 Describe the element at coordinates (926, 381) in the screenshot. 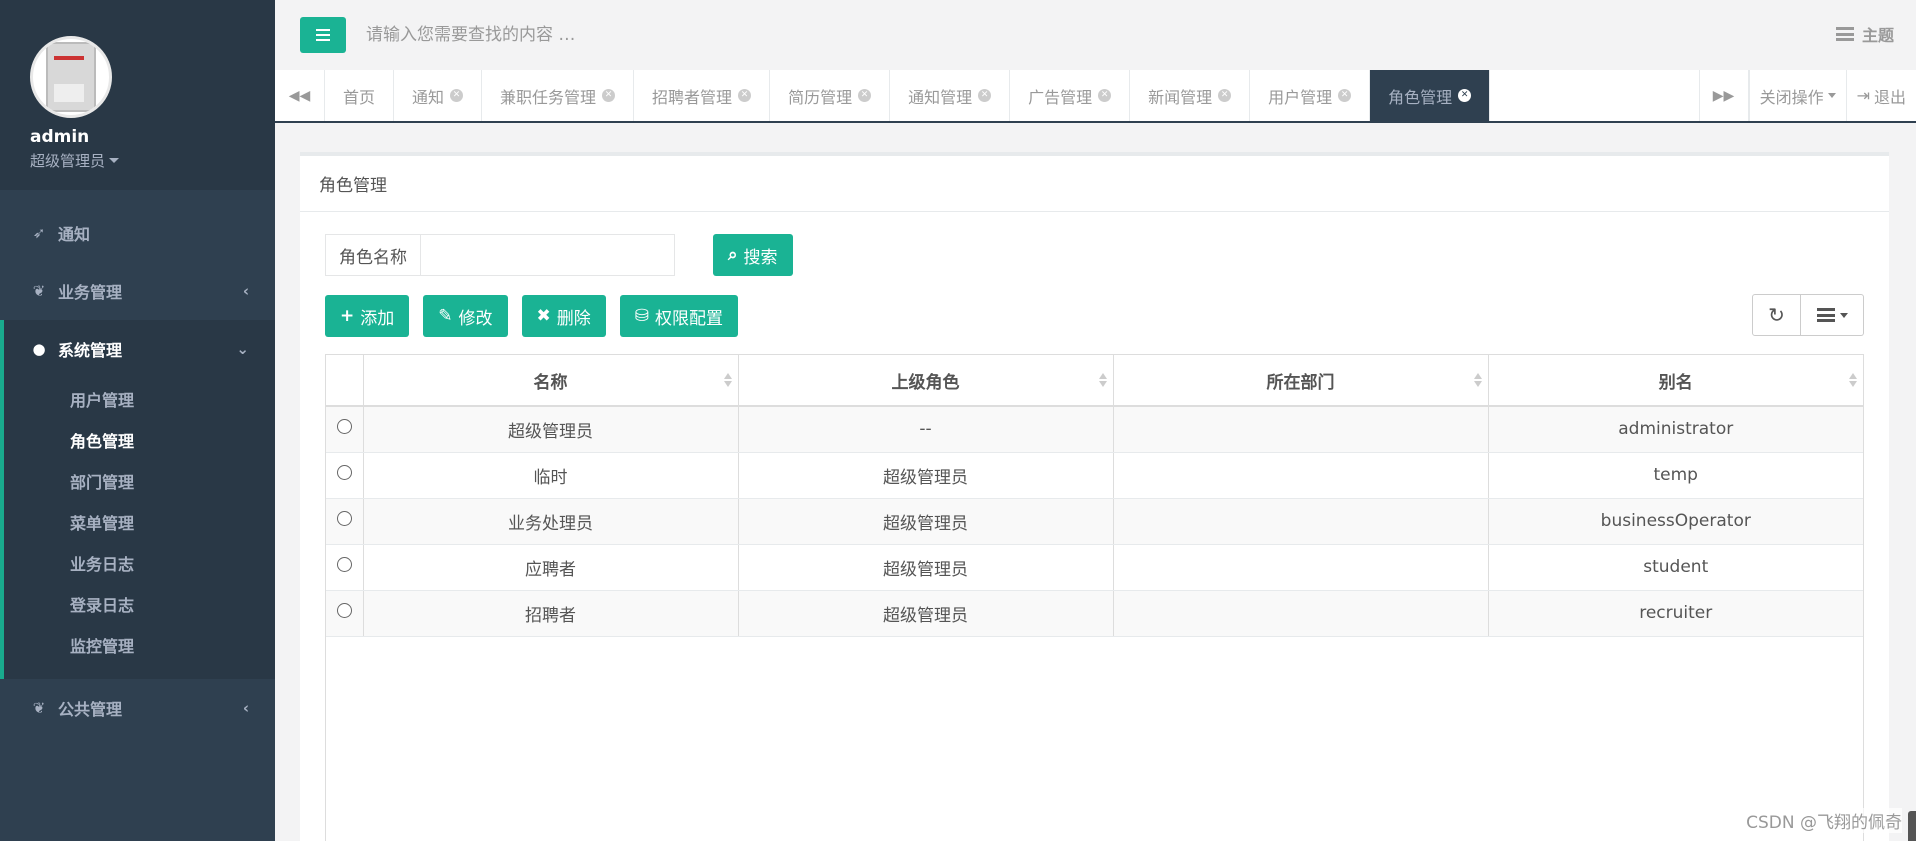

I see `column-header-parent-role: 上级角色` at that location.